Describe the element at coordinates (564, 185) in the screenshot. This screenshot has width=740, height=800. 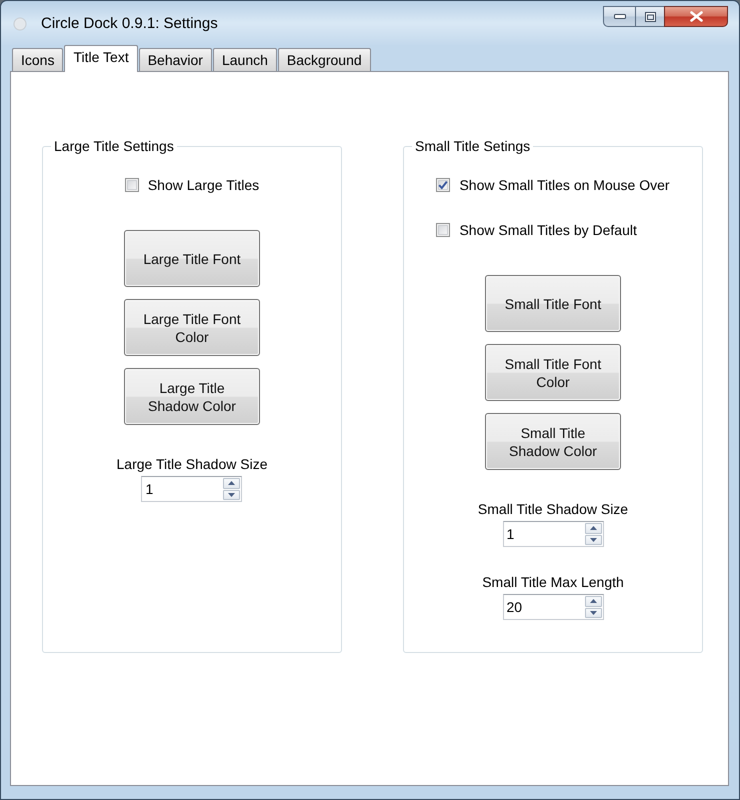
I see `checkbox-label: Show Small Titles on Mouse Over` at that location.